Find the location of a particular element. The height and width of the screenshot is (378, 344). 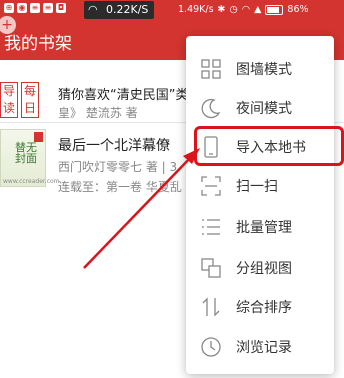

book-subtitle: 皇》 楚流苏 著 is located at coordinates (98, 113).